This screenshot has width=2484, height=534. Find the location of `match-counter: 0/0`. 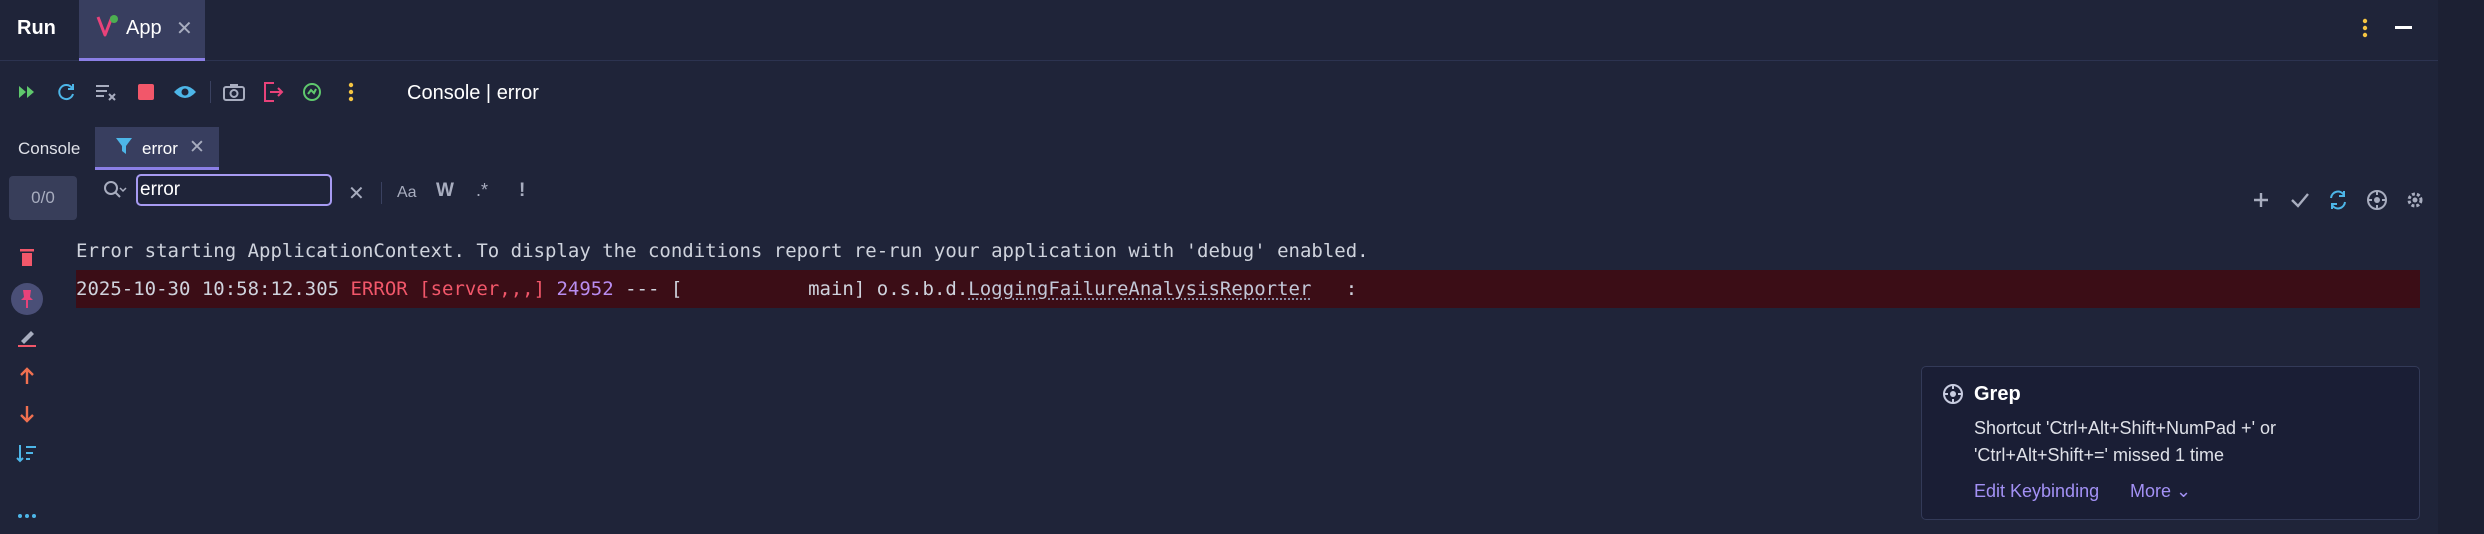

match-counter: 0/0 is located at coordinates (43, 198).